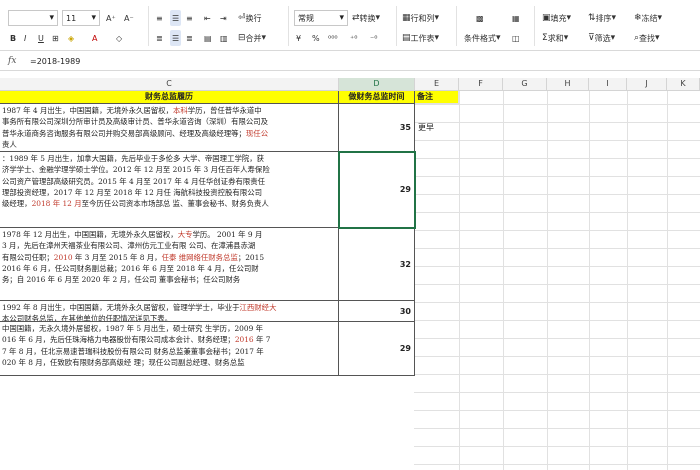 This screenshot has width=700, height=470. What do you see at coordinates (169, 97) in the screenshot?
I see `header-cell-c: 财务总监履历` at bounding box center [169, 97].